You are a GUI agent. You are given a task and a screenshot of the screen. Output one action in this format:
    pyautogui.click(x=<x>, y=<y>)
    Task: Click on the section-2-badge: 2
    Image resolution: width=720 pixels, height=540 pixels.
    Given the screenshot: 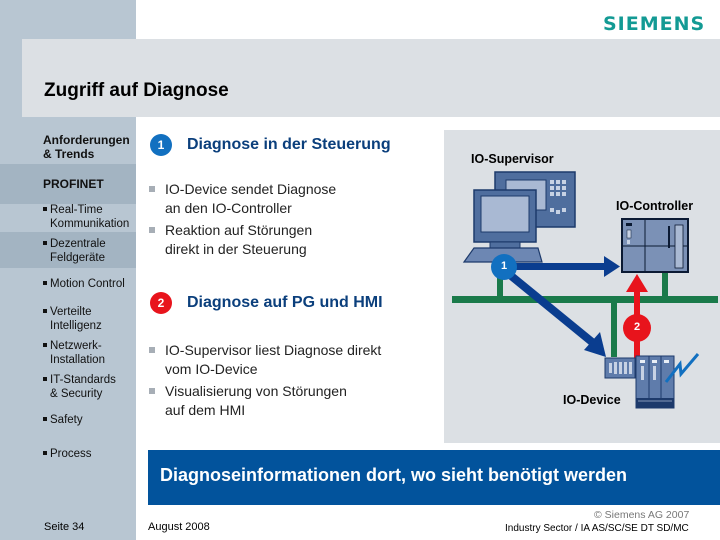 What is the action you would take?
    pyautogui.click(x=161, y=303)
    